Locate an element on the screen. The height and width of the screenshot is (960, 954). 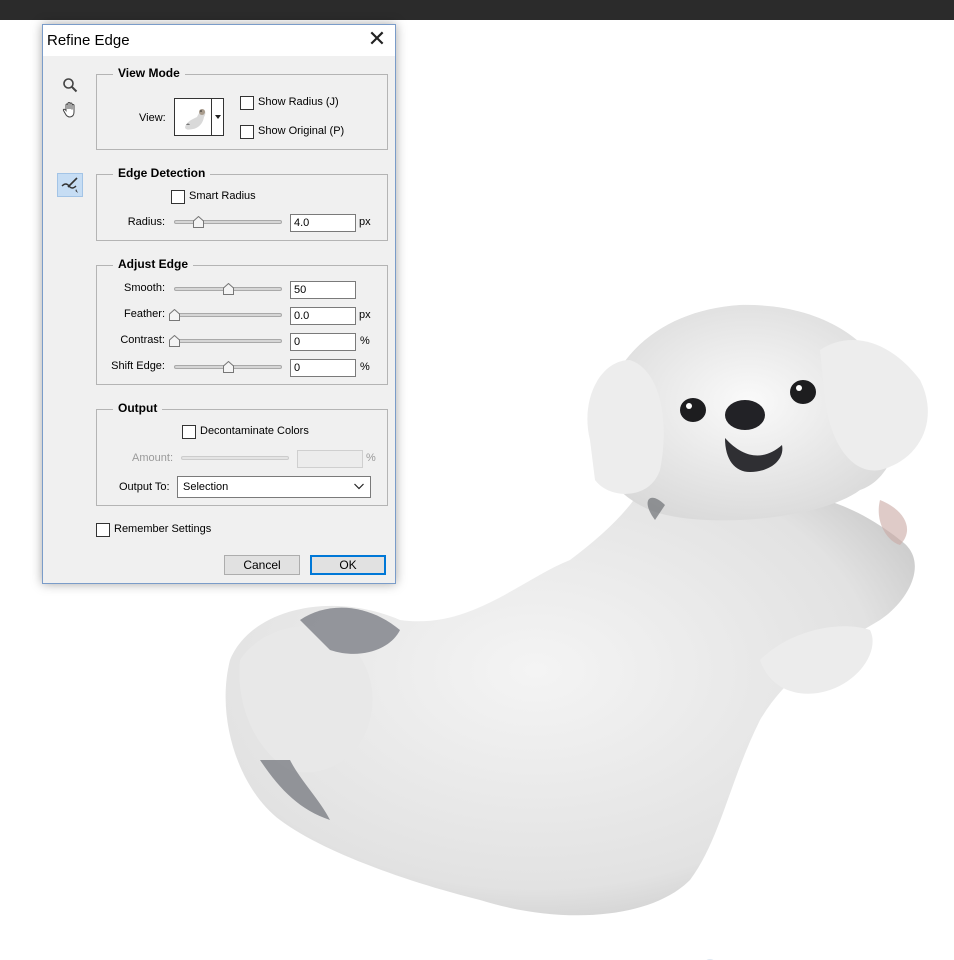
contrast-slider-thumb is located at coordinates (174, 341).